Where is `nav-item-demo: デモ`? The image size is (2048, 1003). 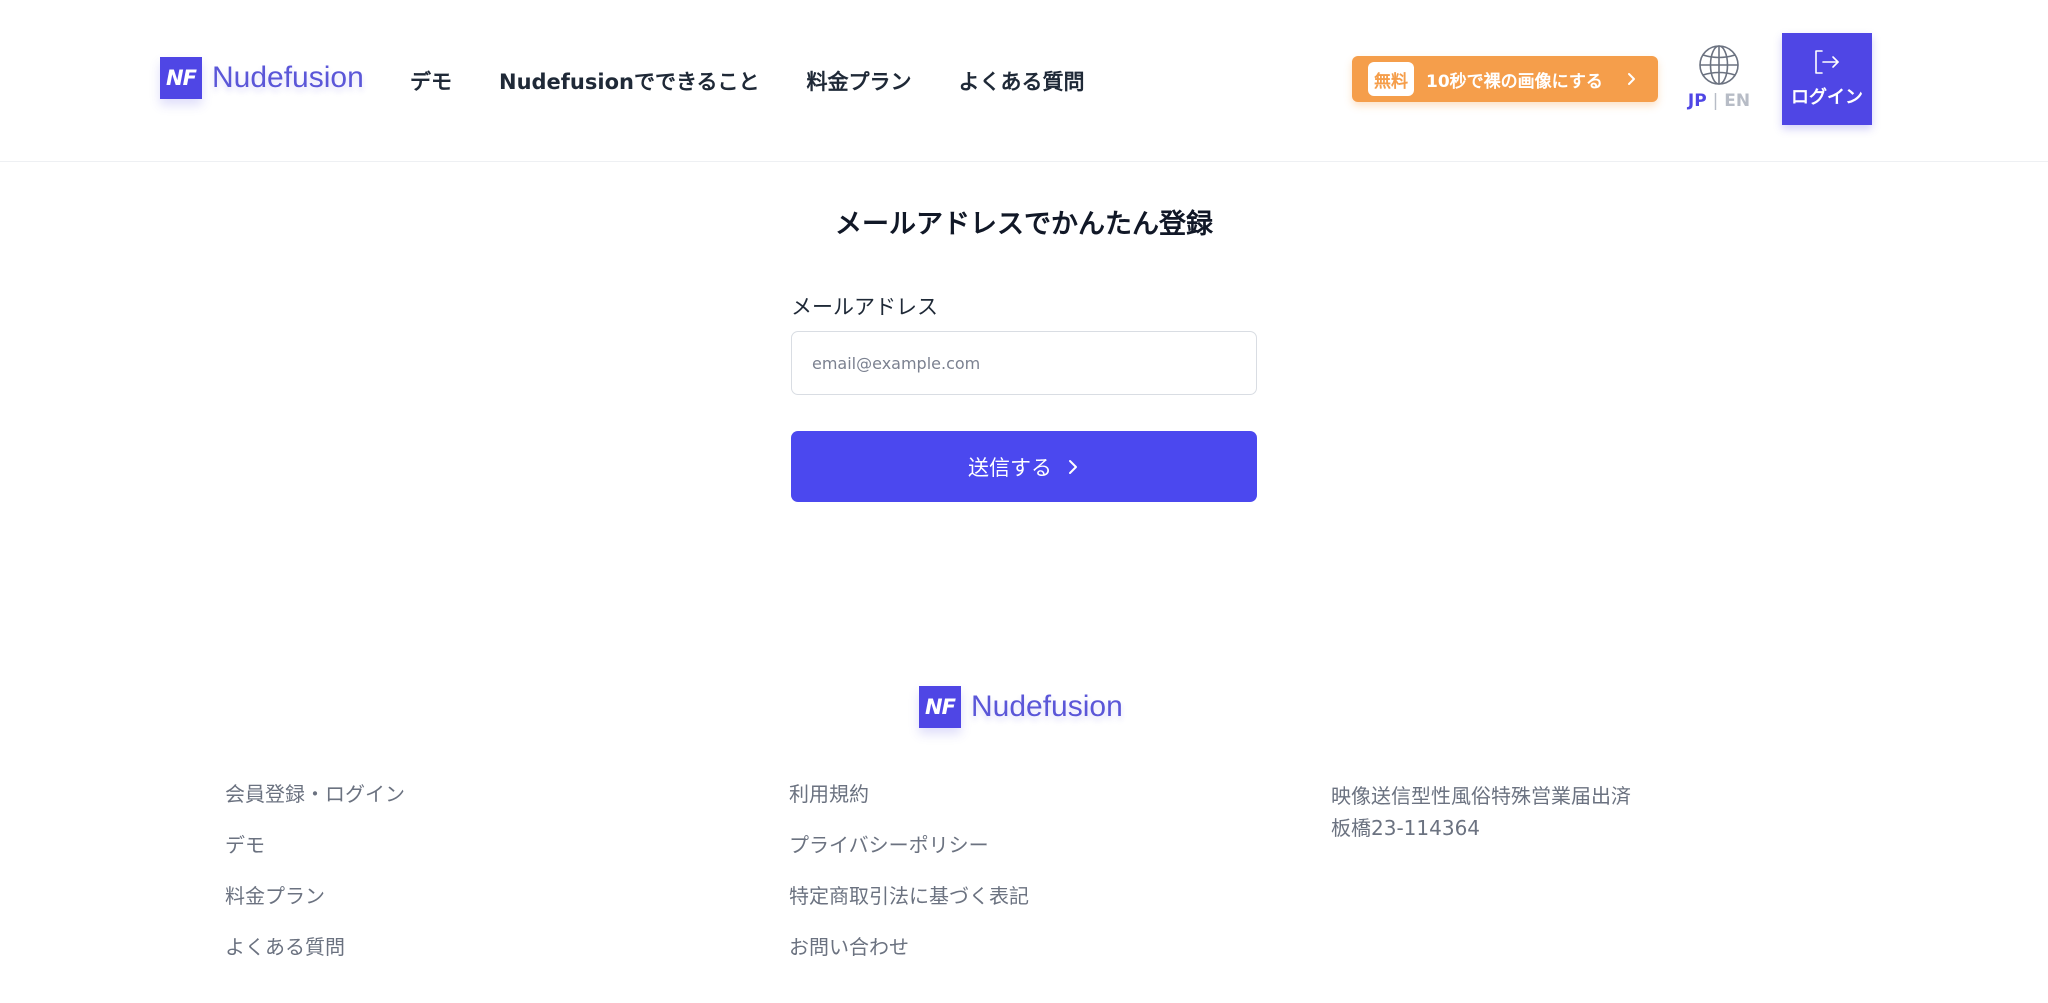 nav-item-demo: デモ is located at coordinates (431, 81).